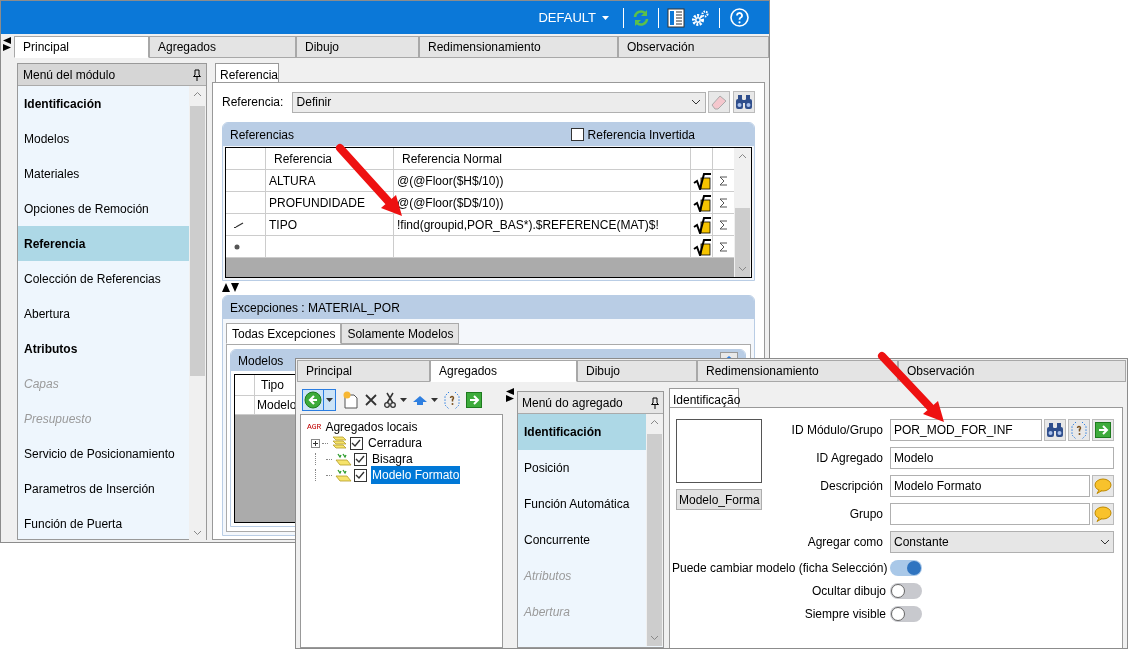 The width and height of the screenshot is (1132, 649). What do you see at coordinates (676, 17) in the screenshot?
I see `layout-icon` at bounding box center [676, 17].